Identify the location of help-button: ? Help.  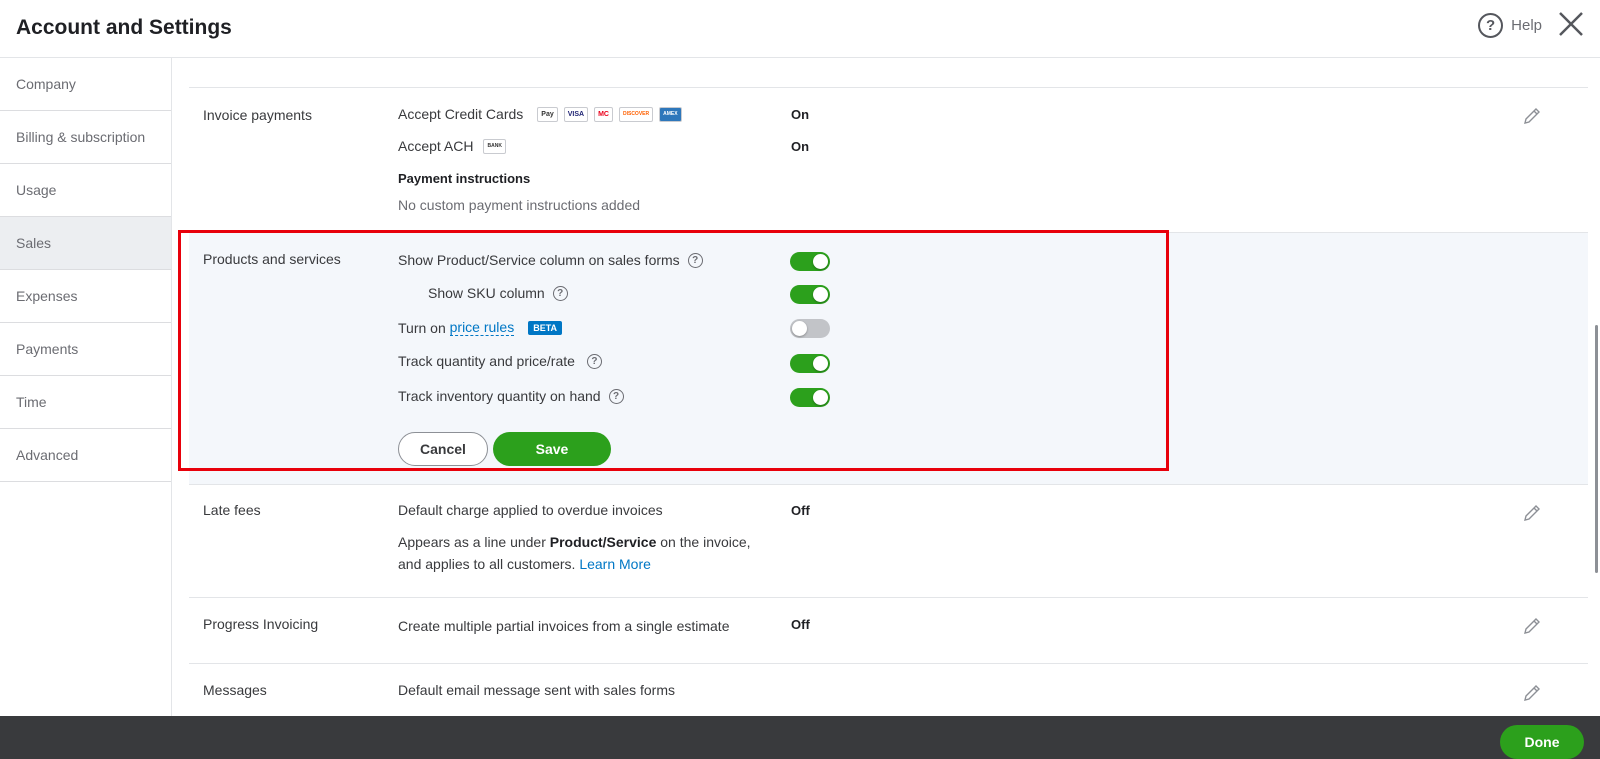
(1510, 25).